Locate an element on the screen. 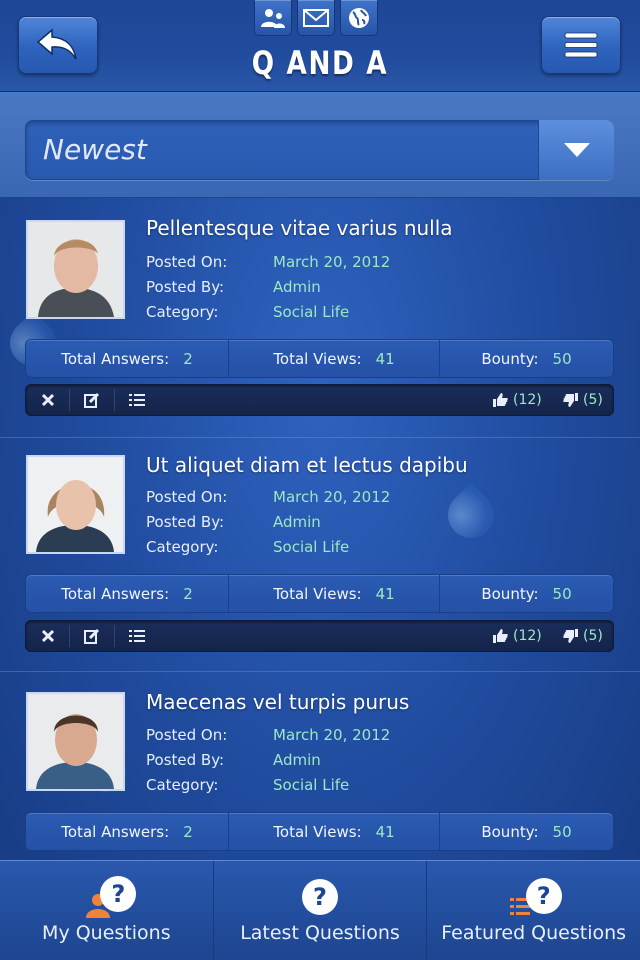 The height and width of the screenshot is (960, 640). question-title: Pellentesque vitae varius nulla is located at coordinates (299, 228).